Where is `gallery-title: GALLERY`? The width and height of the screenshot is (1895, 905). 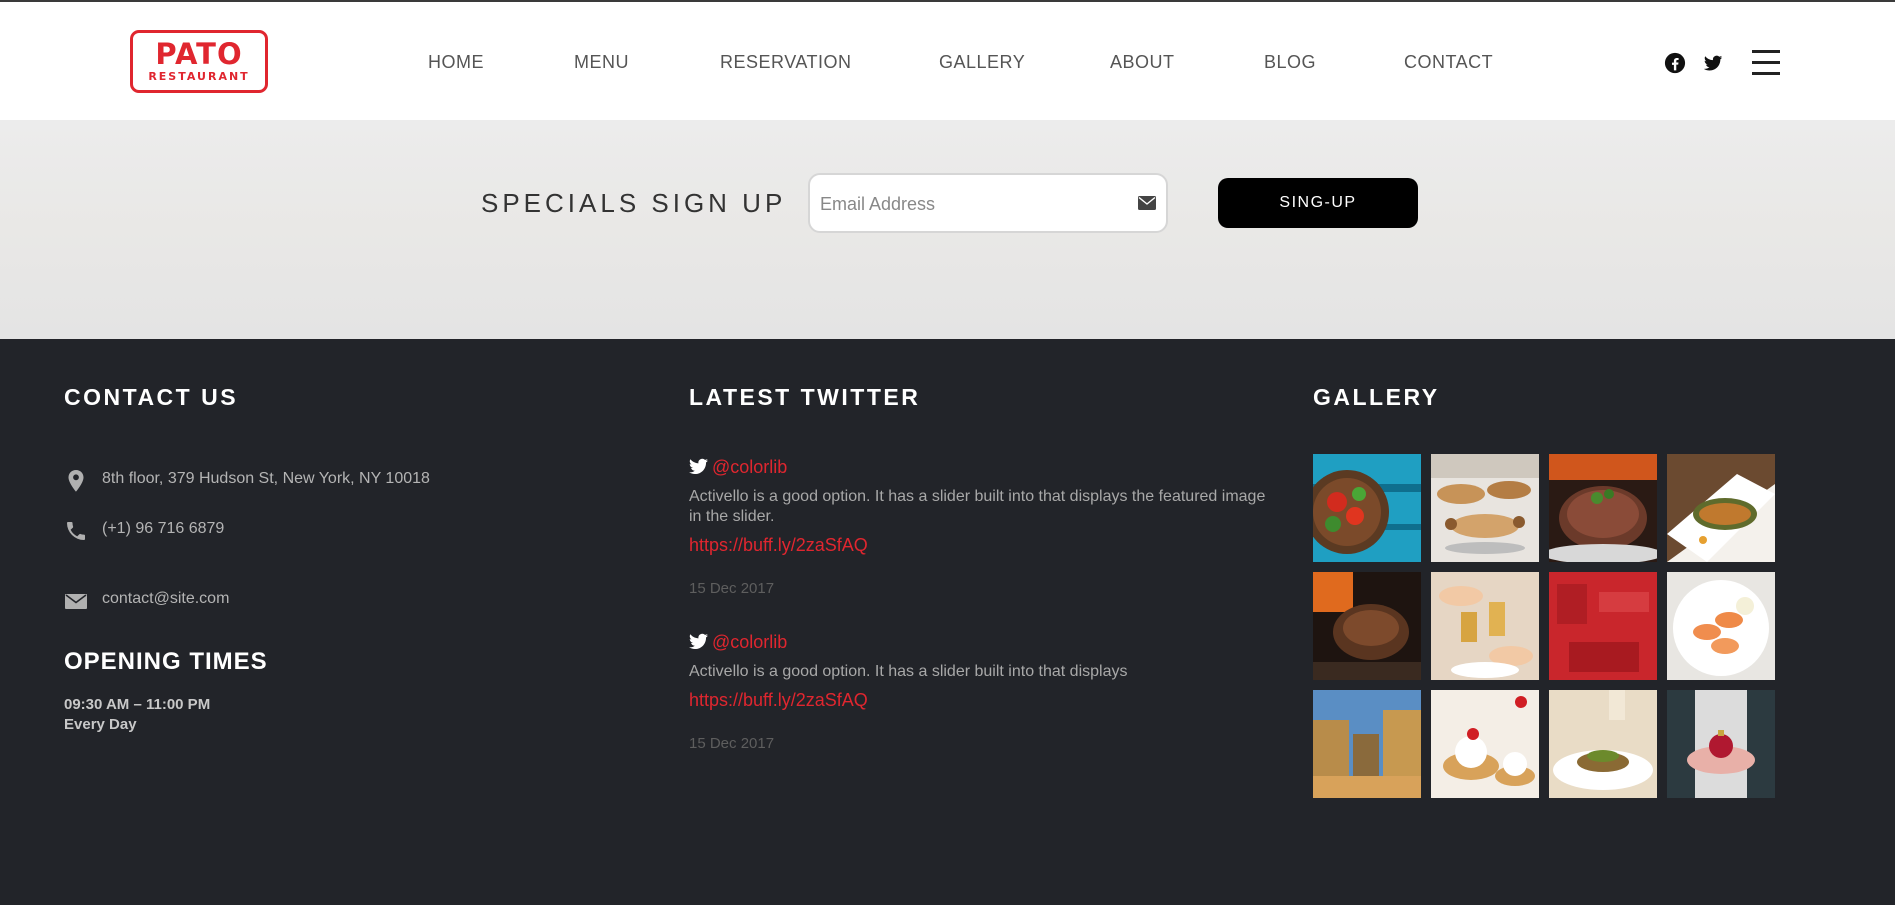
gallery-title: GALLERY is located at coordinates (1376, 397).